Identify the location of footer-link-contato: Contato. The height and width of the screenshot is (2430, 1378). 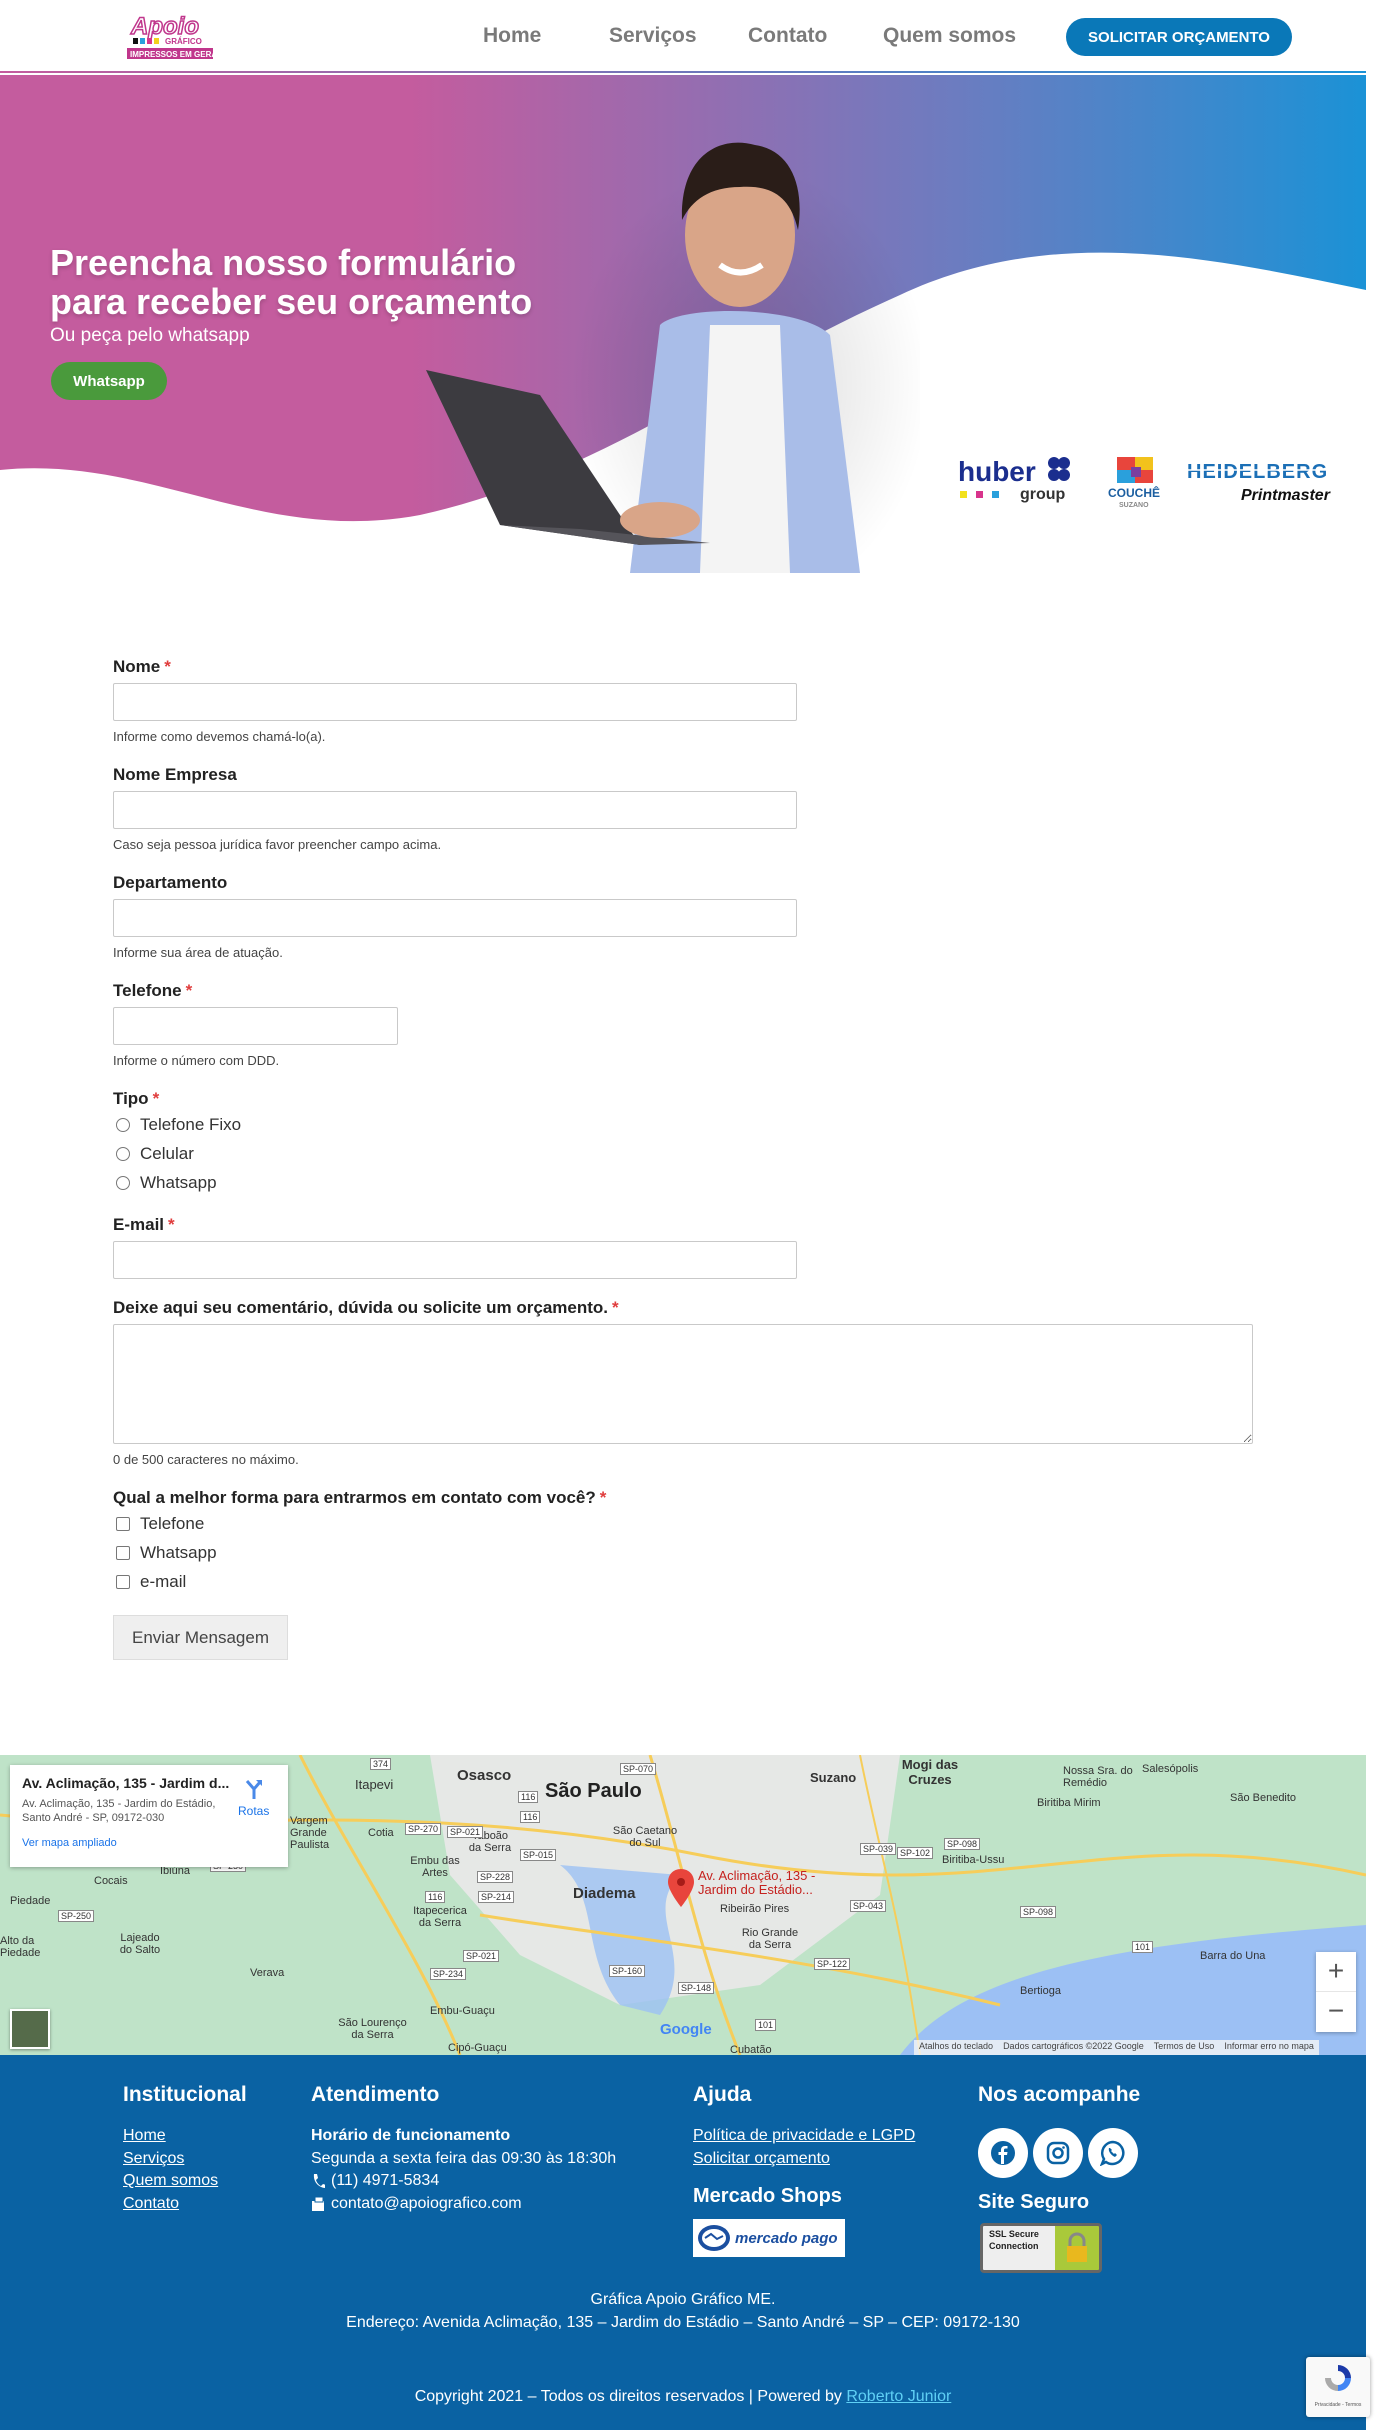
(151, 2204).